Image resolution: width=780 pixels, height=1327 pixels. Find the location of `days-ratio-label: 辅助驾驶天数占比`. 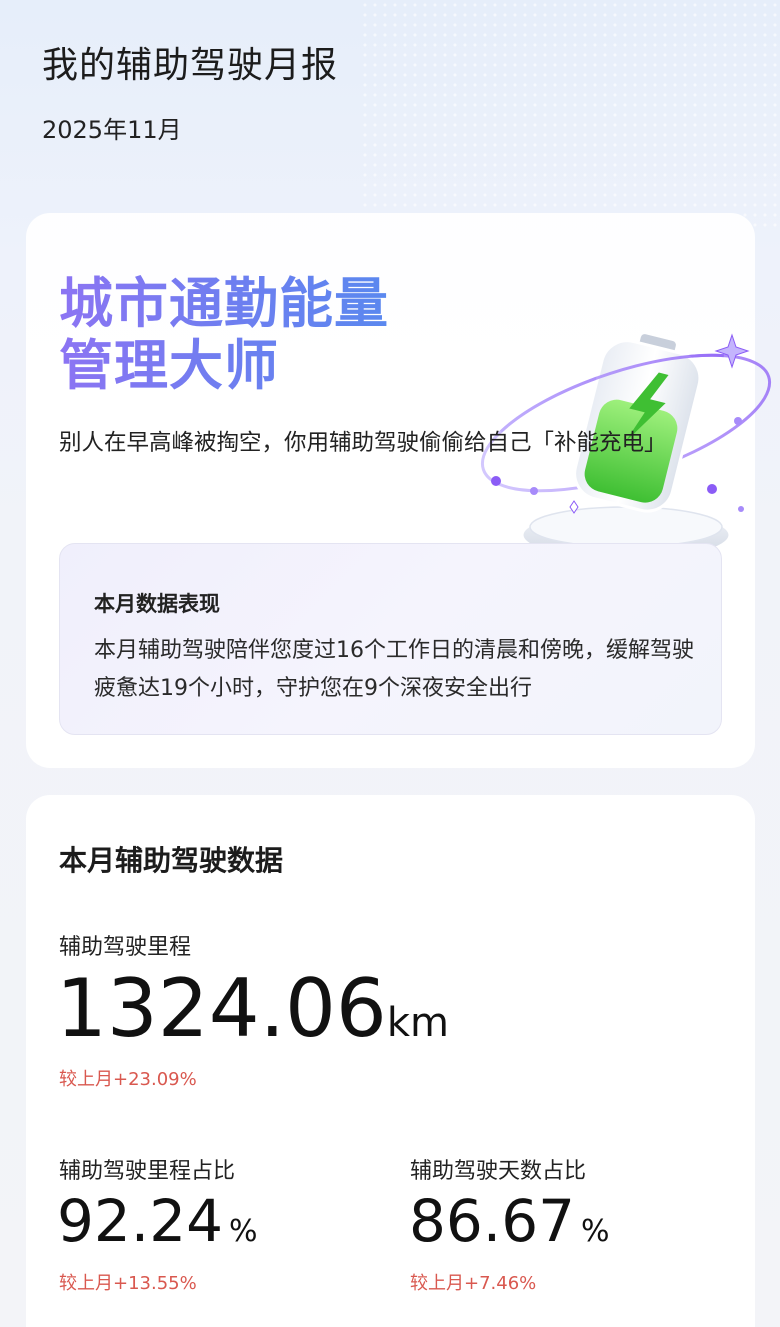

days-ratio-label: 辅助驾驶天数占比 is located at coordinates (498, 1171).